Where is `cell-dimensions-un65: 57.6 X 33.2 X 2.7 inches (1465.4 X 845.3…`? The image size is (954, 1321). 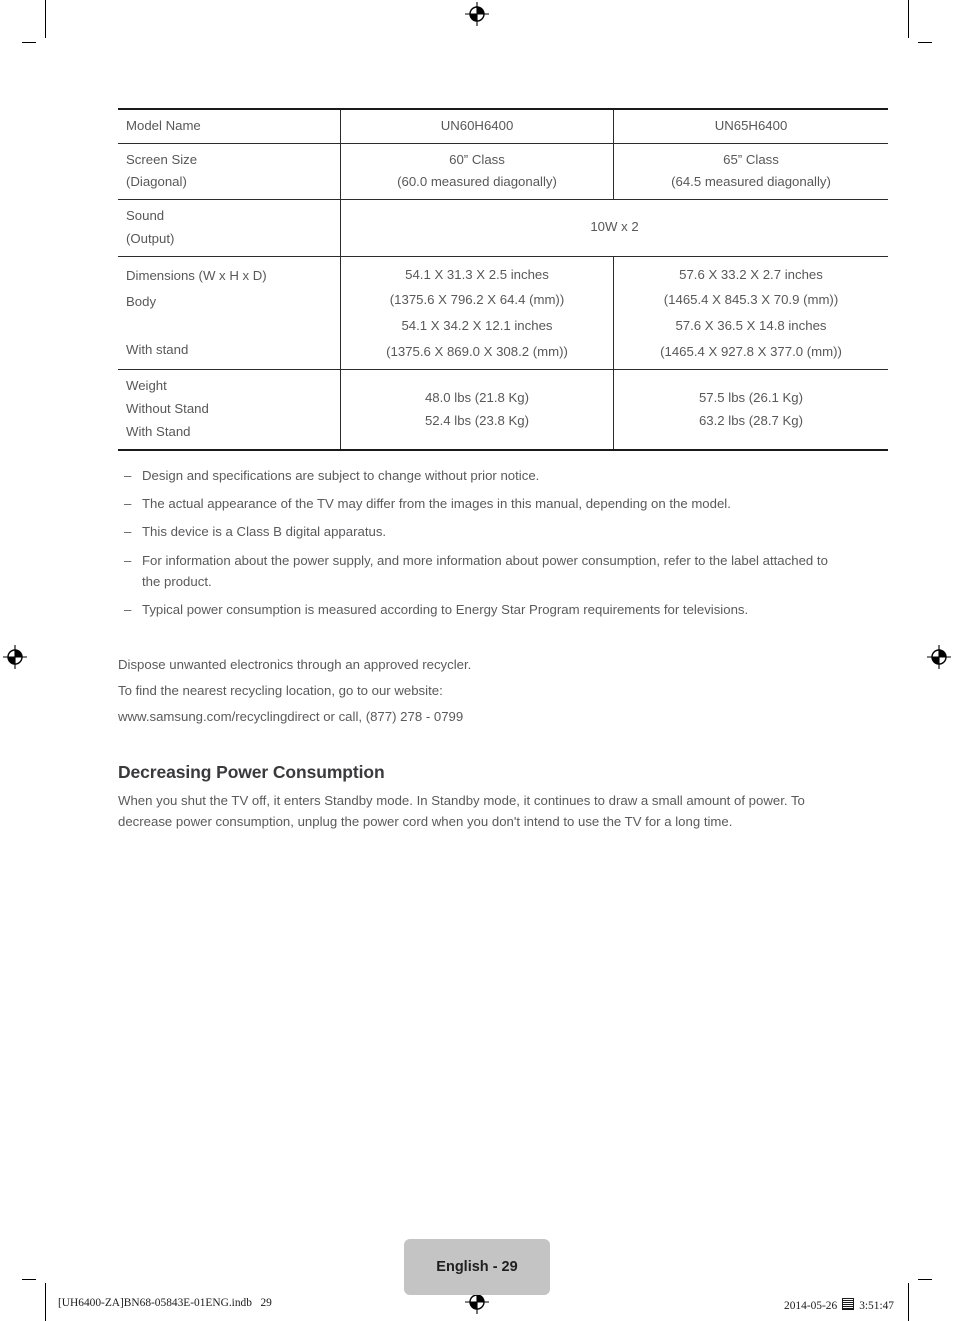 cell-dimensions-un65: 57.6 X 33.2 X 2.7 inches (1465.4 X 845.3… is located at coordinates (750, 313).